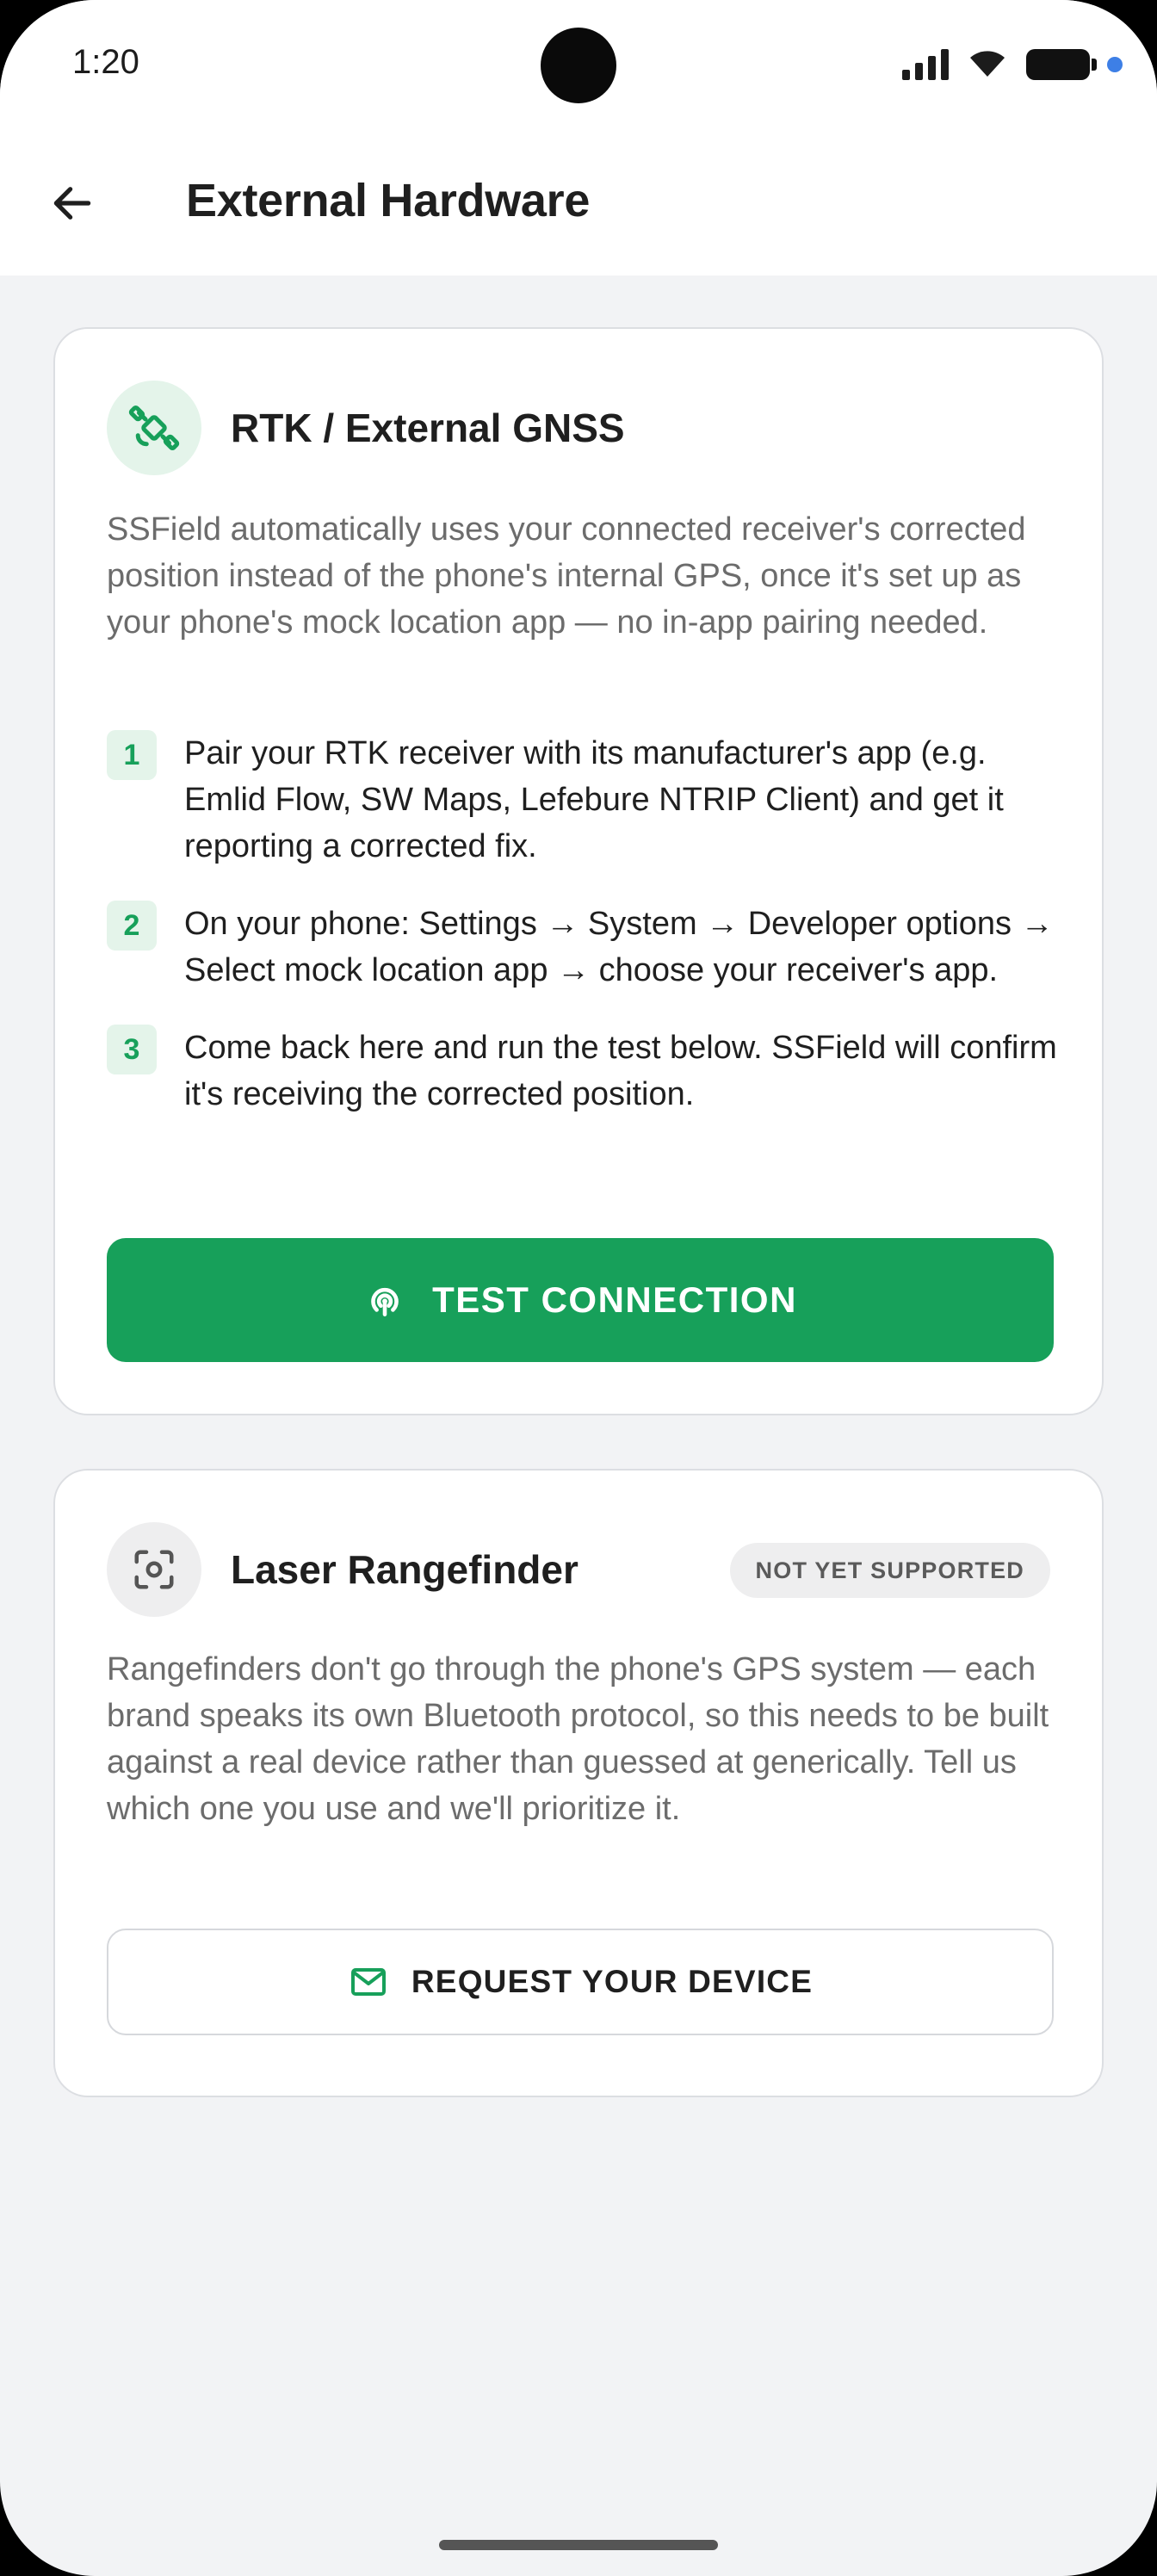  What do you see at coordinates (988, 65) in the screenshot?
I see `wifi-icon` at bounding box center [988, 65].